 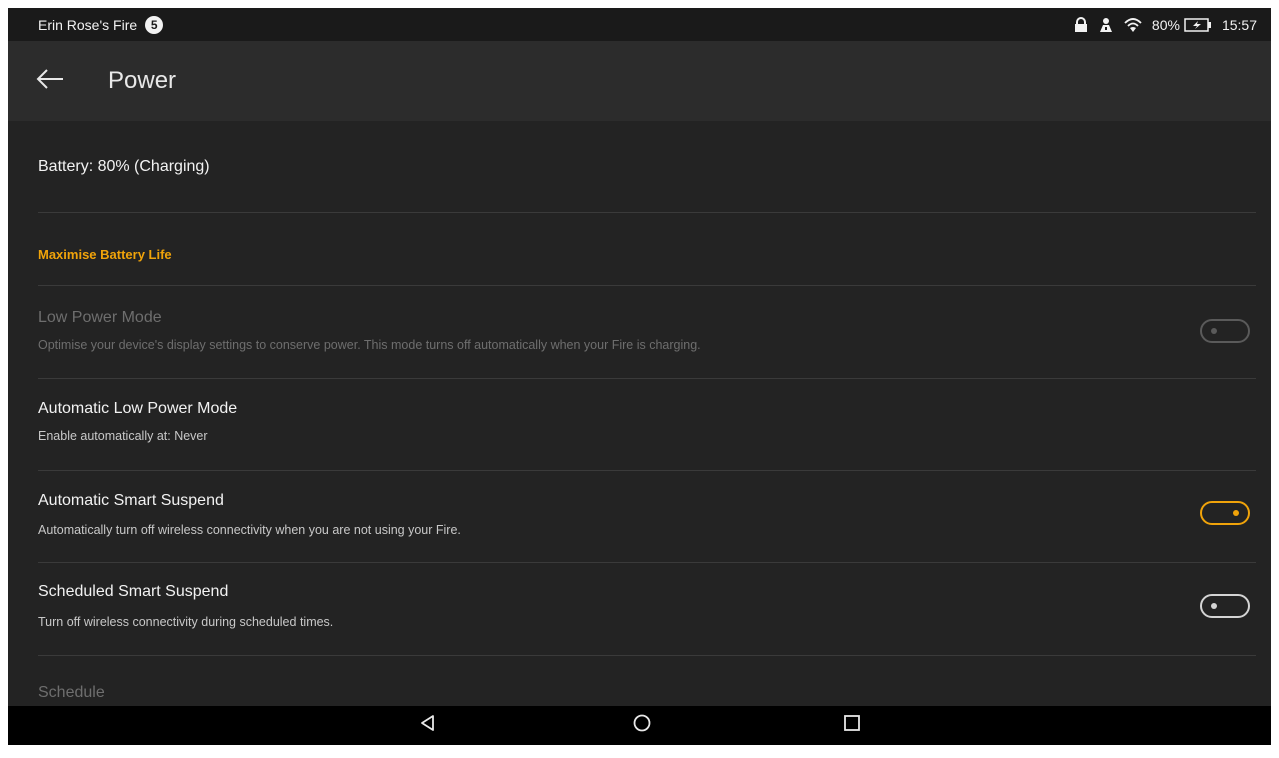 What do you see at coordinates (138, 408) in the screenshot?
I see `setting-title: Automatic Low Power Mode` at bounding box center [138, 408].